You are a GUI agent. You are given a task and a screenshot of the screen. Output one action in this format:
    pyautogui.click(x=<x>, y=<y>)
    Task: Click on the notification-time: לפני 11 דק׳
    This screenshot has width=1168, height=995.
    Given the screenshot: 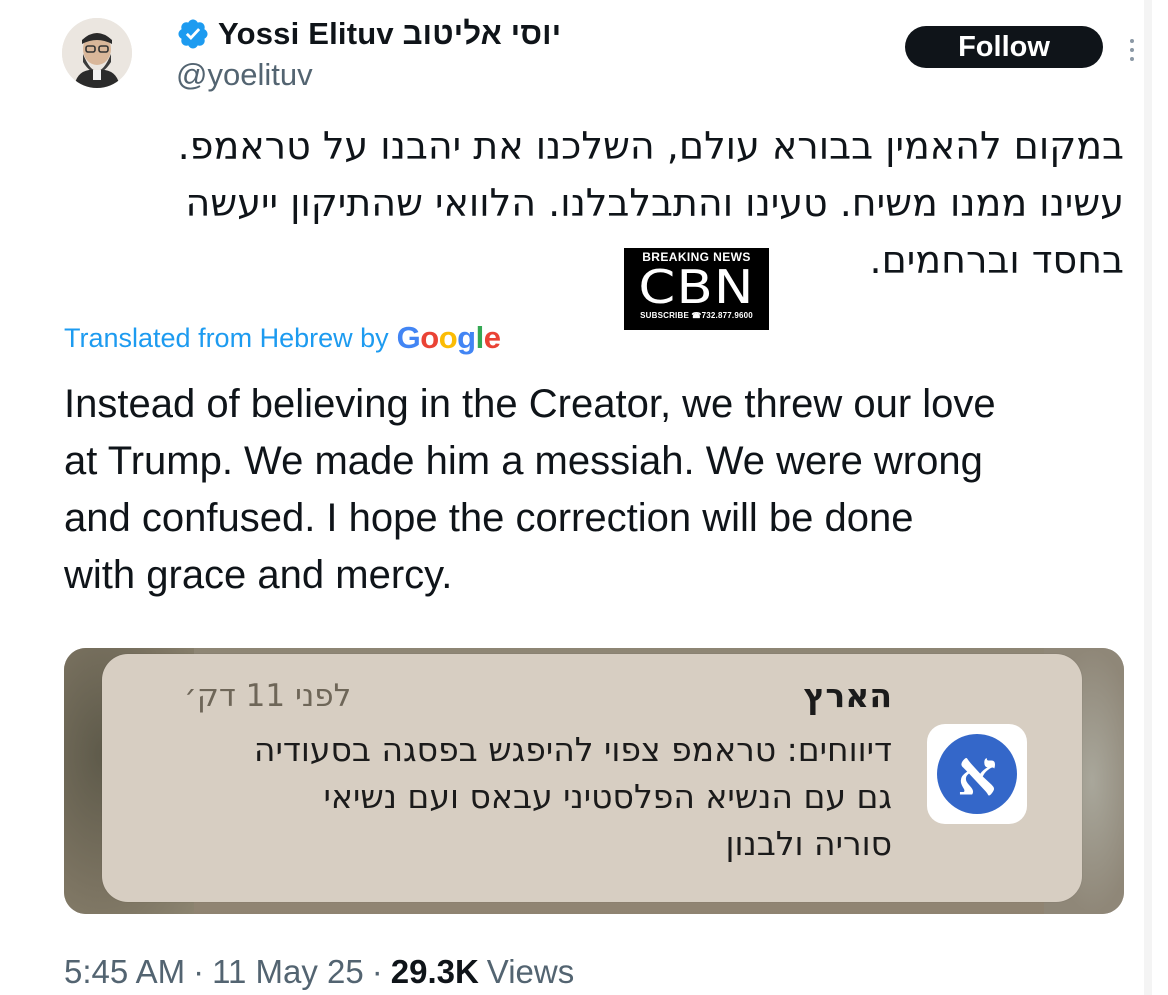 What is the action you would take?
    pyautogui.click(x=268, y=696)
    